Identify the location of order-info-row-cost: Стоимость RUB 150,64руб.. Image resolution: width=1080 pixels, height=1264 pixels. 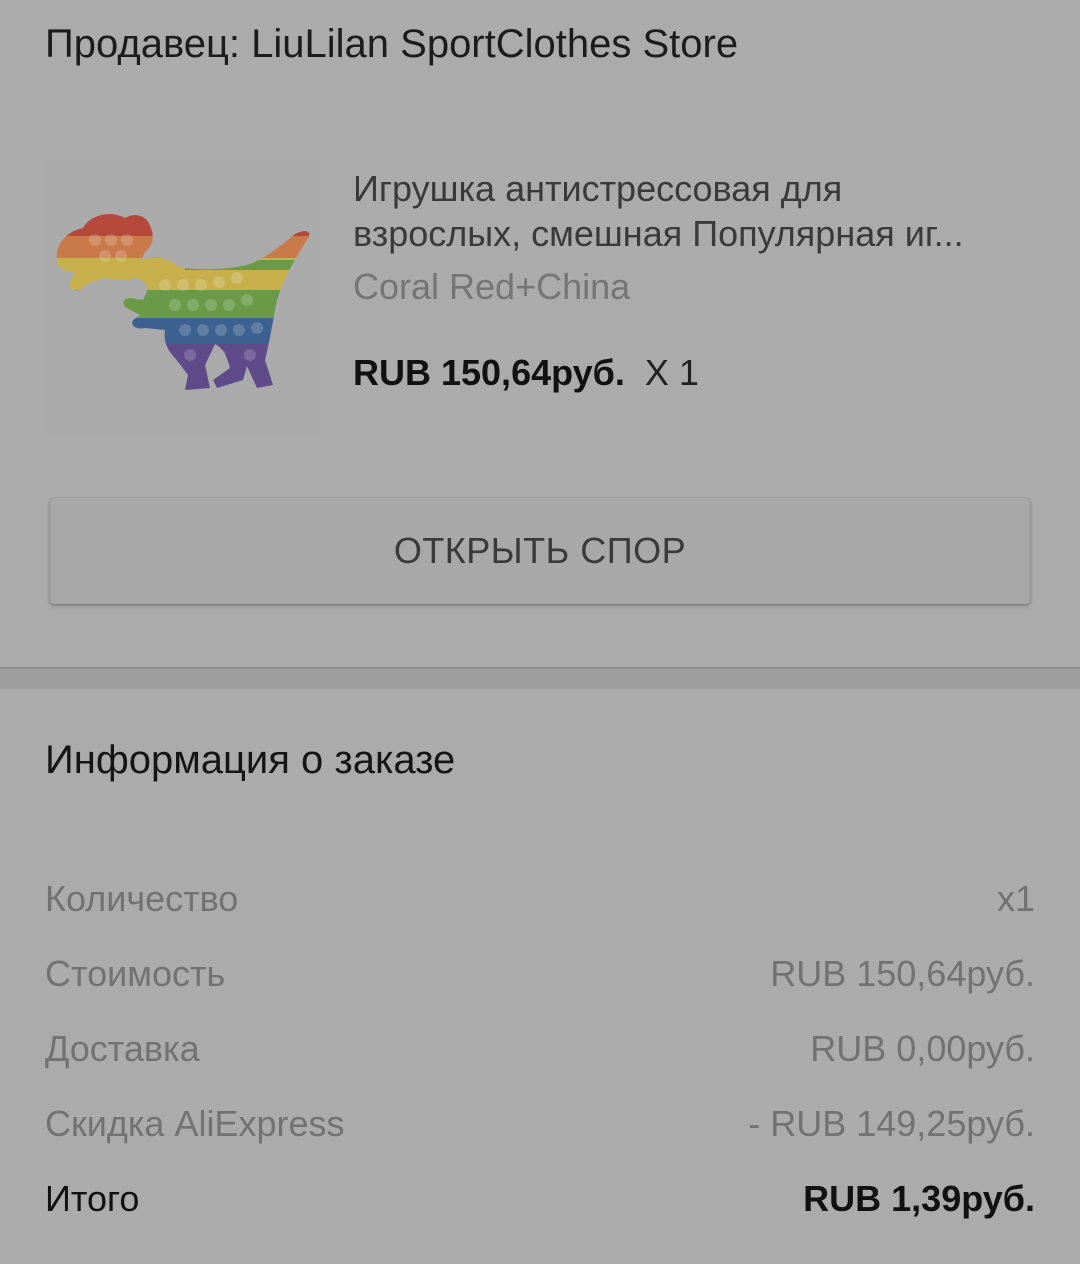
(540, 974).